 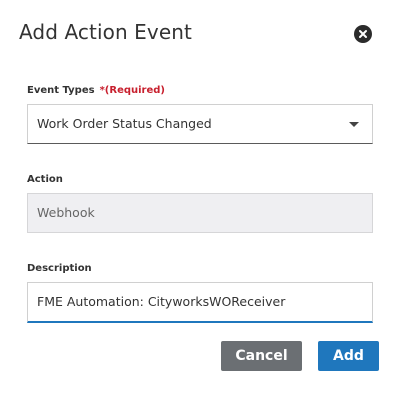 I want to click on action-label: Action, so click(x=45, y=179).